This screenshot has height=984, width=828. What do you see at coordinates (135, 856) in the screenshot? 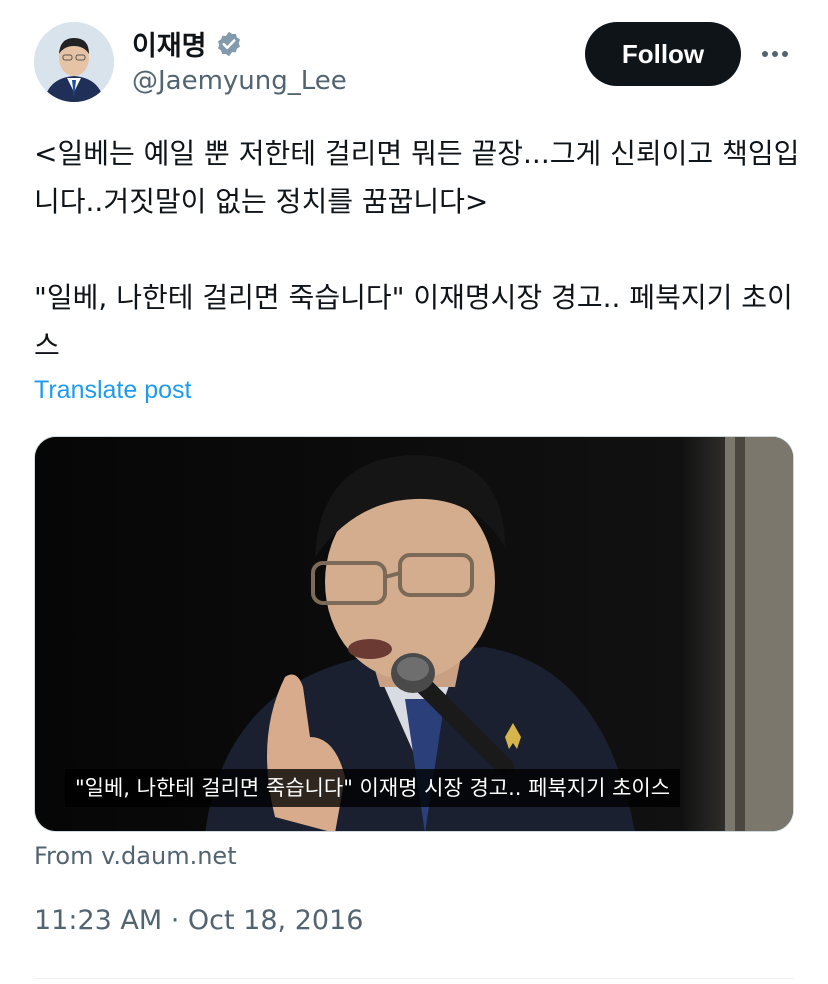
I see `source-link: From v.daum.net` at bounding box center [135, 856].